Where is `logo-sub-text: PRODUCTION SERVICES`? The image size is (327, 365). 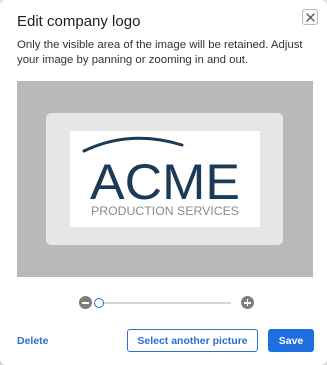
logo-sub-text: PRODUCTION SERVICES is located at coordinates (165, 212).